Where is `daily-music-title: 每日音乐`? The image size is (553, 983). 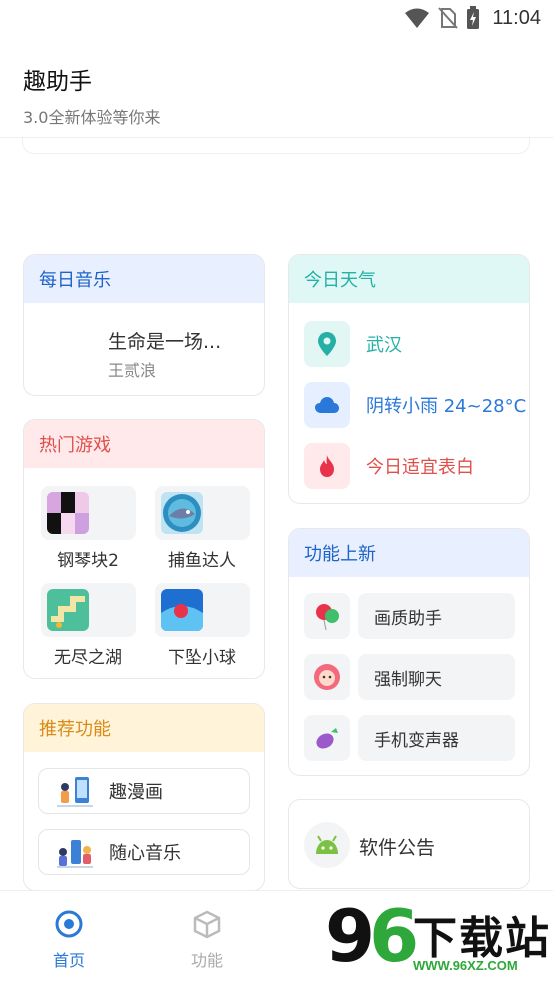
daily-music-title: 每日音乐 is located at coordinates (144, 279).